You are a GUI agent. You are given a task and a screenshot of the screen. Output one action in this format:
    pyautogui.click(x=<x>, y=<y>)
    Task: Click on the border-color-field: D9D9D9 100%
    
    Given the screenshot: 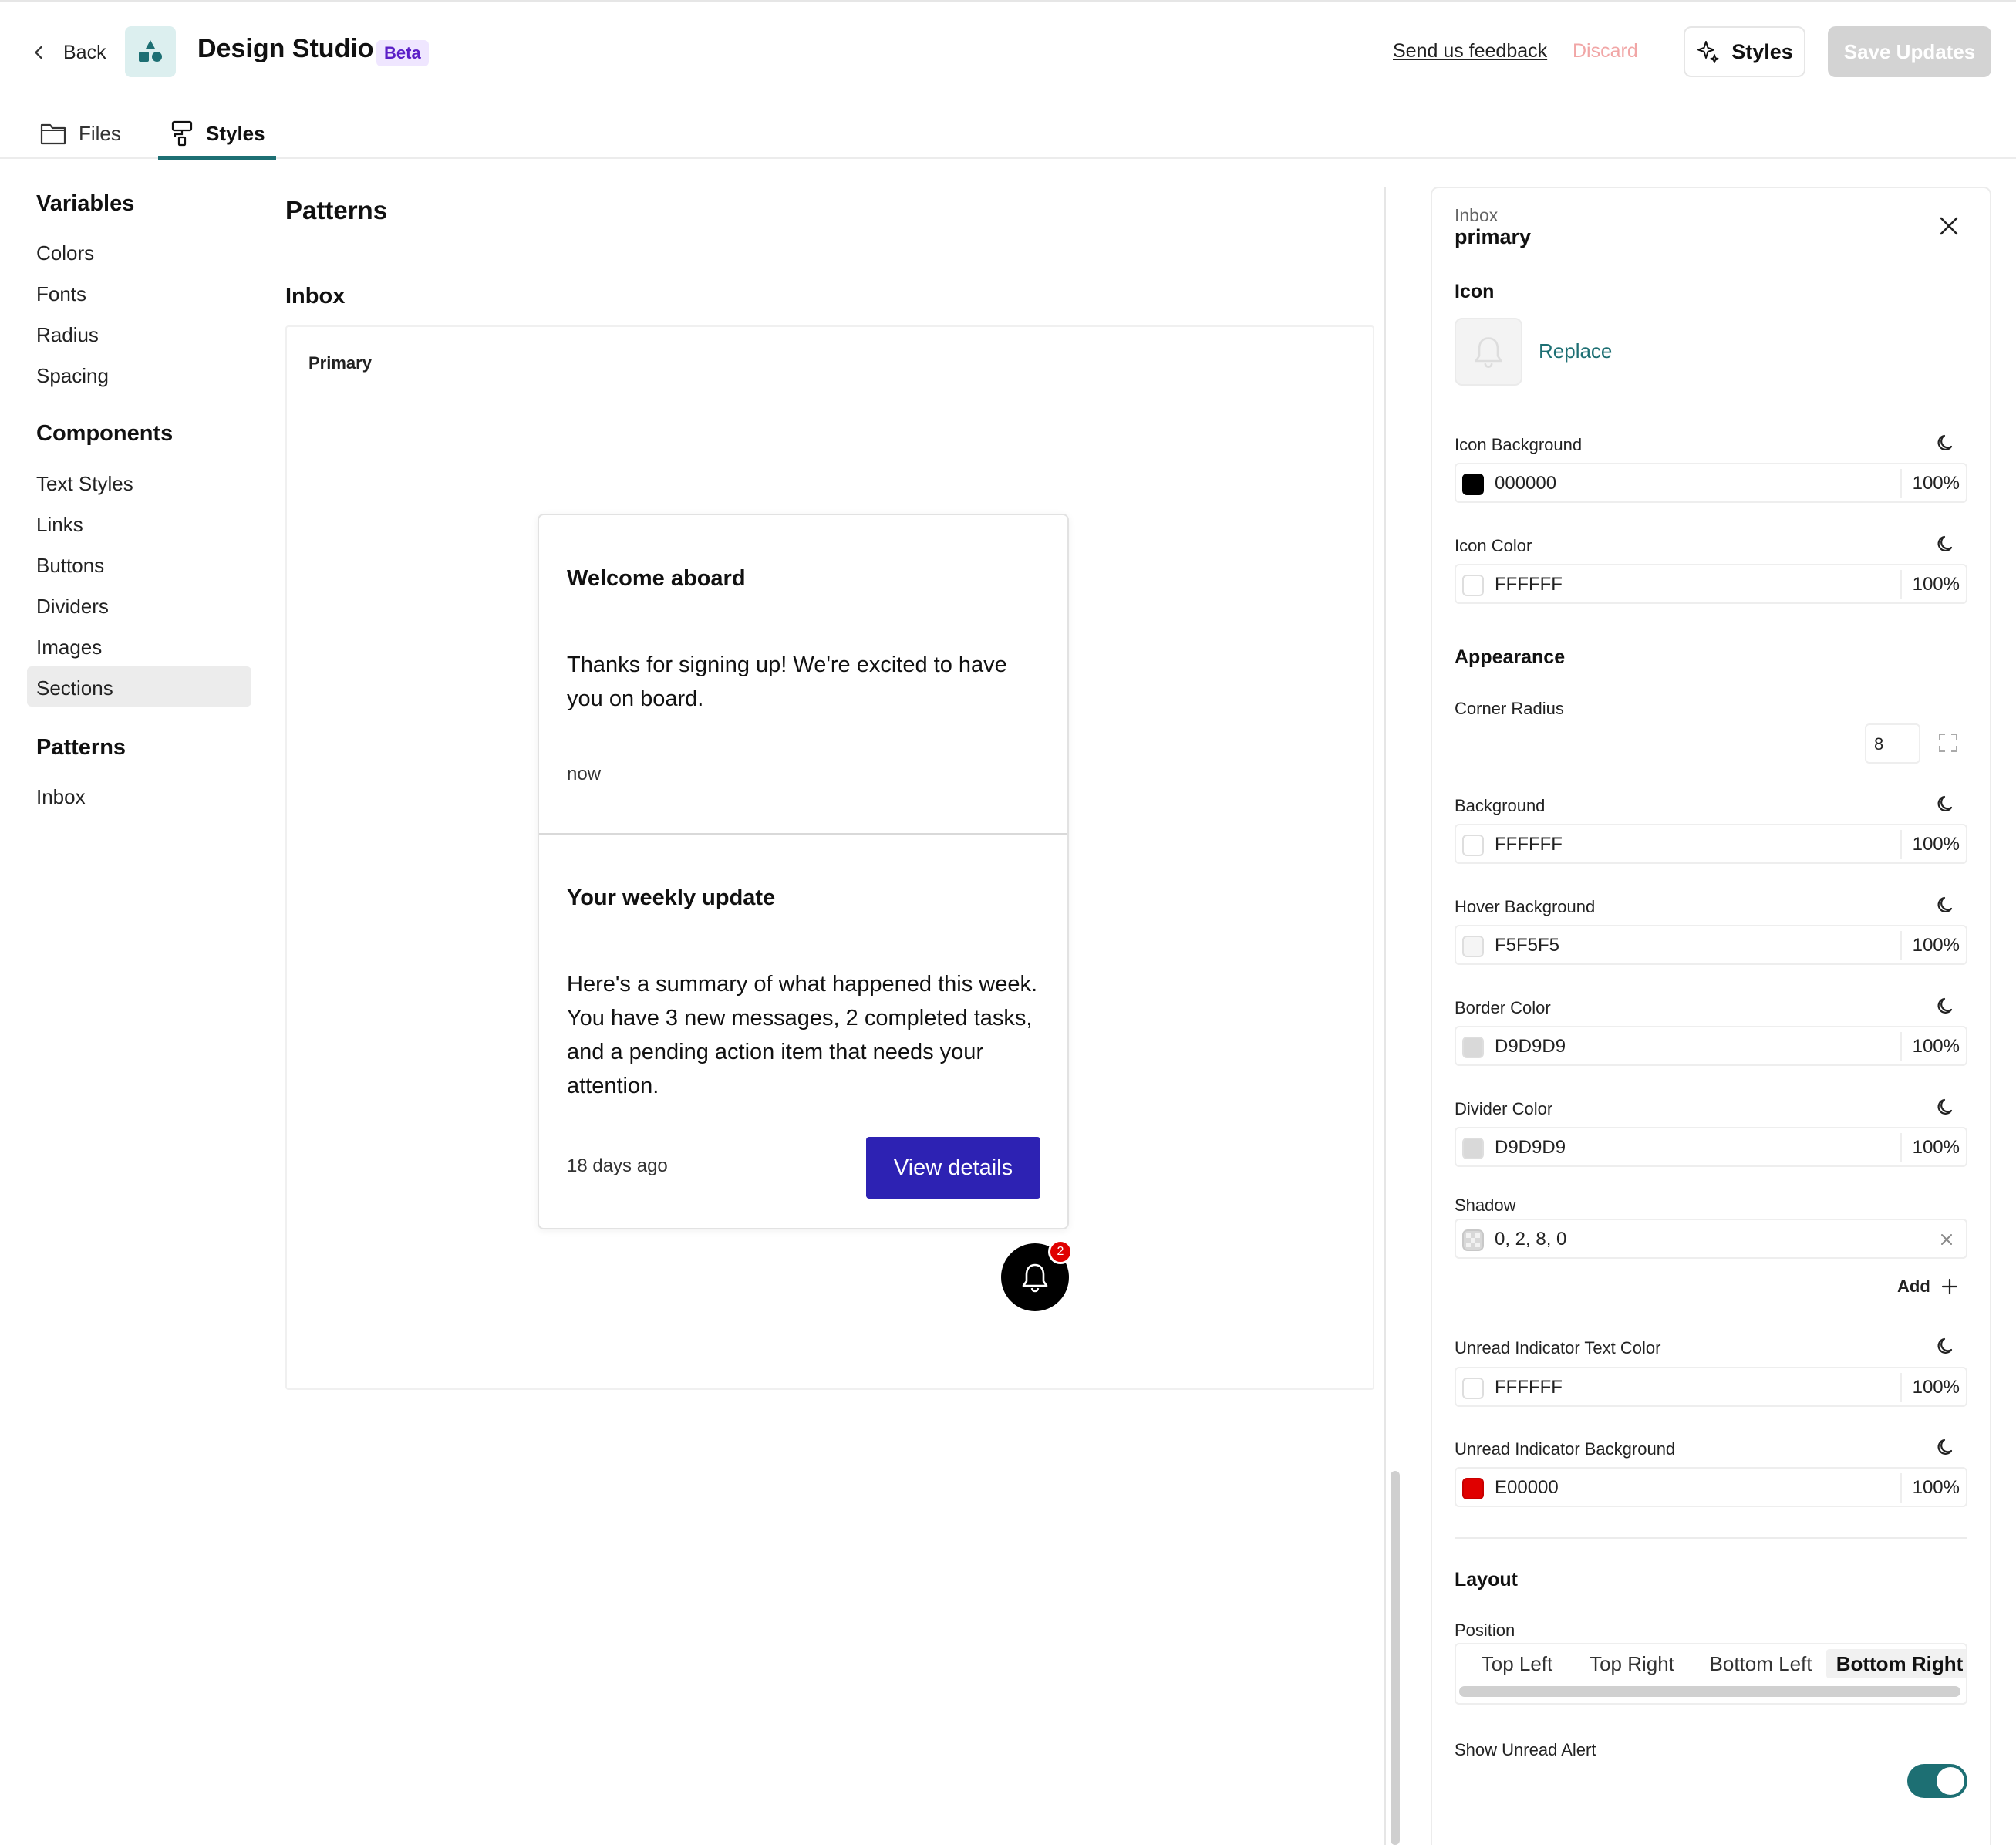 What is the action you would take?
    pyautogui.click(x=1711, y=1046)
    